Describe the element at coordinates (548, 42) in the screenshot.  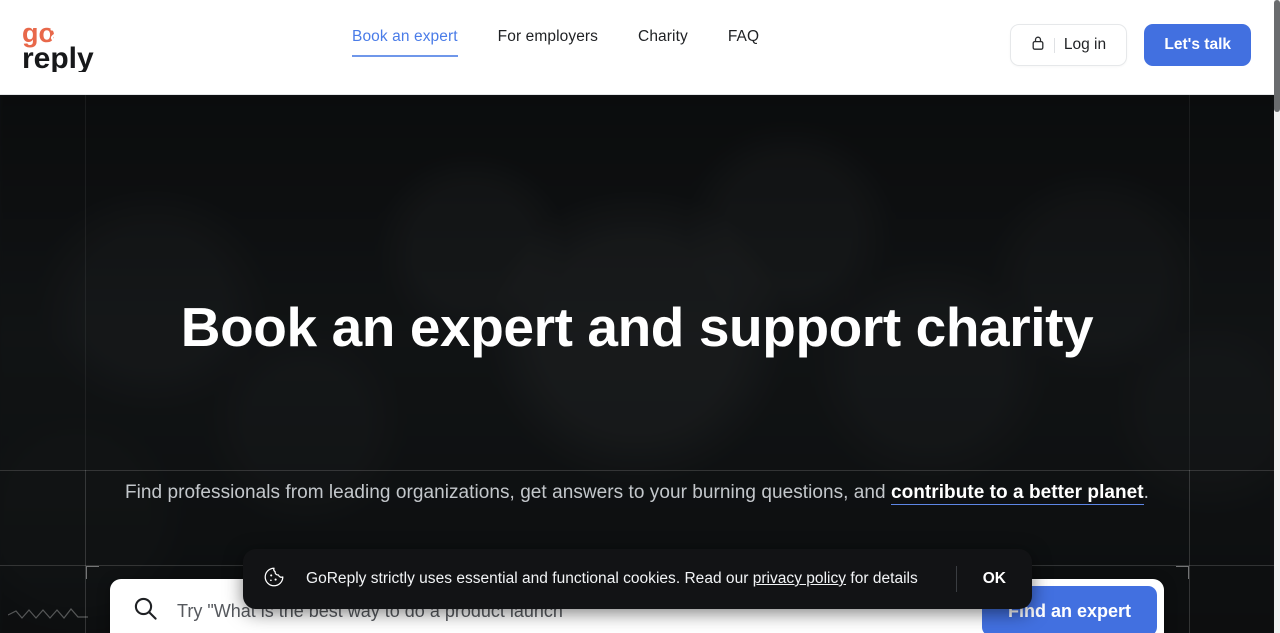
I see `nav-item-for-employers: For employers` at that location.